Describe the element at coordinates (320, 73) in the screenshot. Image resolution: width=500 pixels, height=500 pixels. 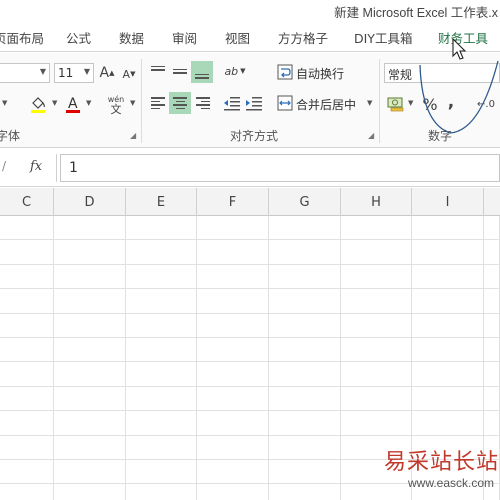
I see `wrap-text-button: 自动换行` at that location.